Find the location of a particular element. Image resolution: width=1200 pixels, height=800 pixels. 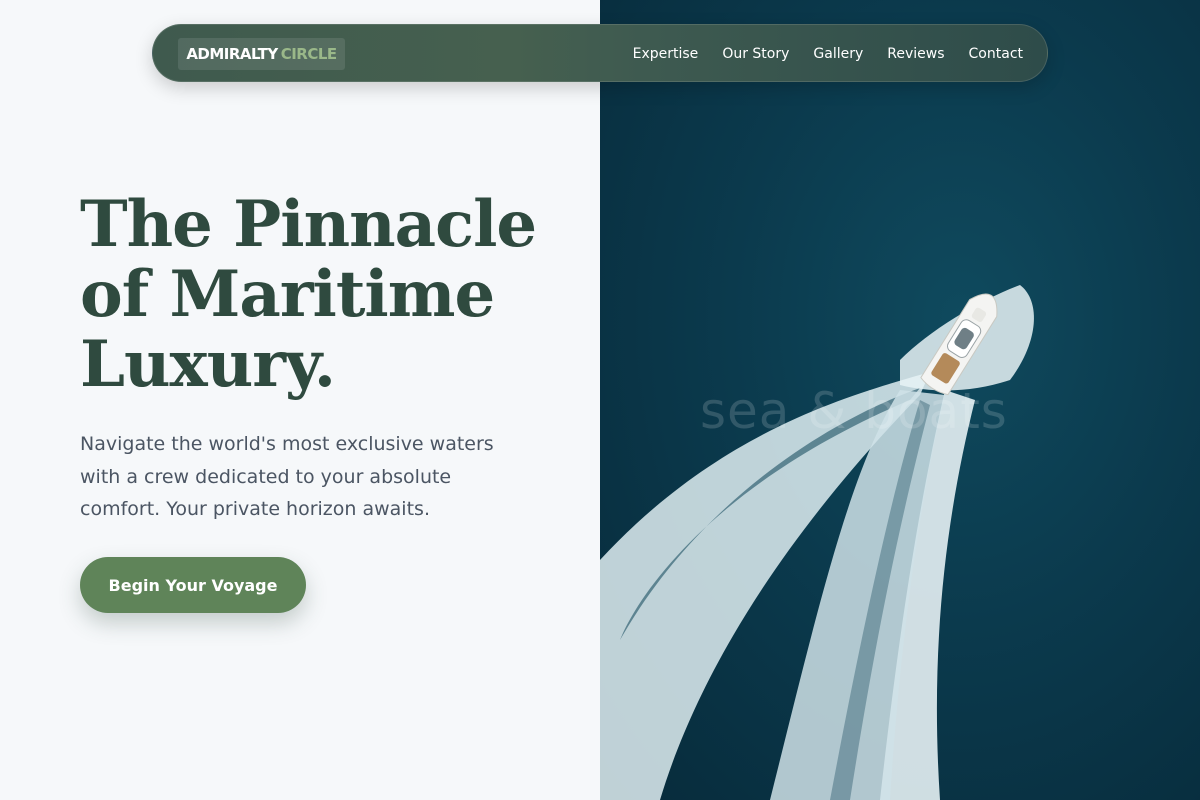

begin-voyage-button: Begin Your Voyage is located at coordinates (193, 585).